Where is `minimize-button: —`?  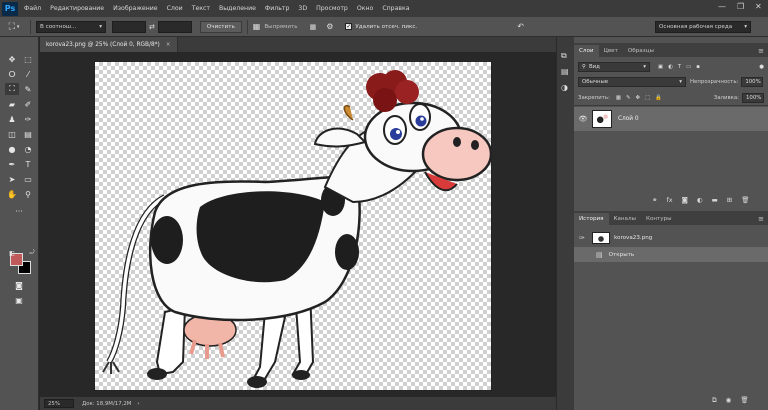 minimize-button: — is located at coordinates (722, 6).